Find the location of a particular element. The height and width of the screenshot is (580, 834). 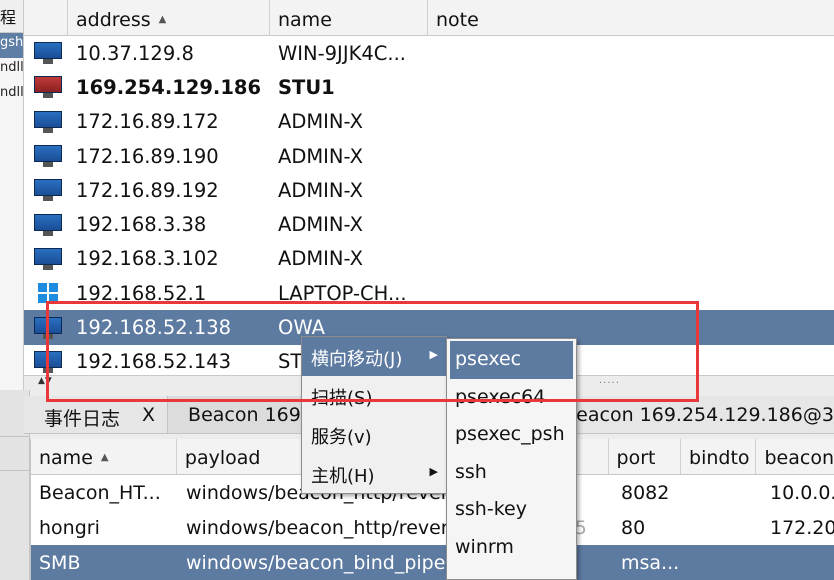

splitter-grip-icon: ····· is located at coordinates (609, 383).